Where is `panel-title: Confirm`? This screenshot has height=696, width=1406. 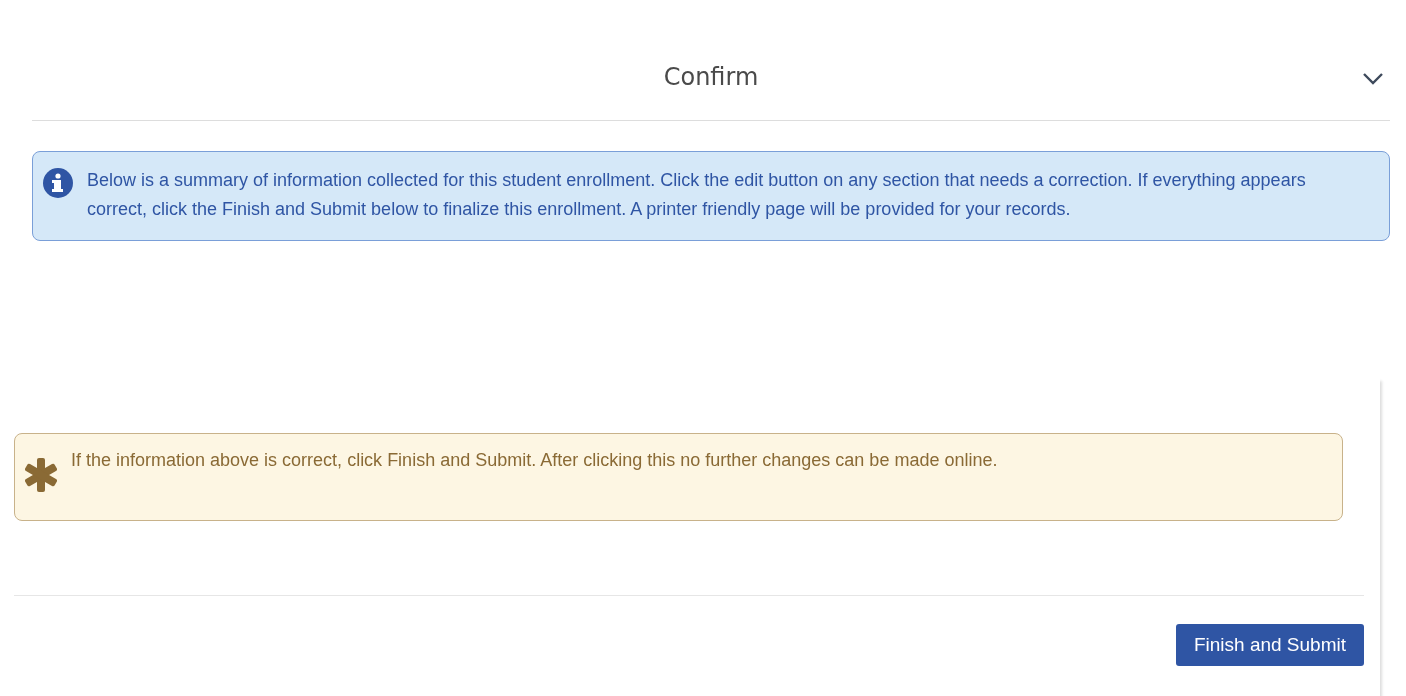 panel-title: Confirm is located at coordinates (711, 77).